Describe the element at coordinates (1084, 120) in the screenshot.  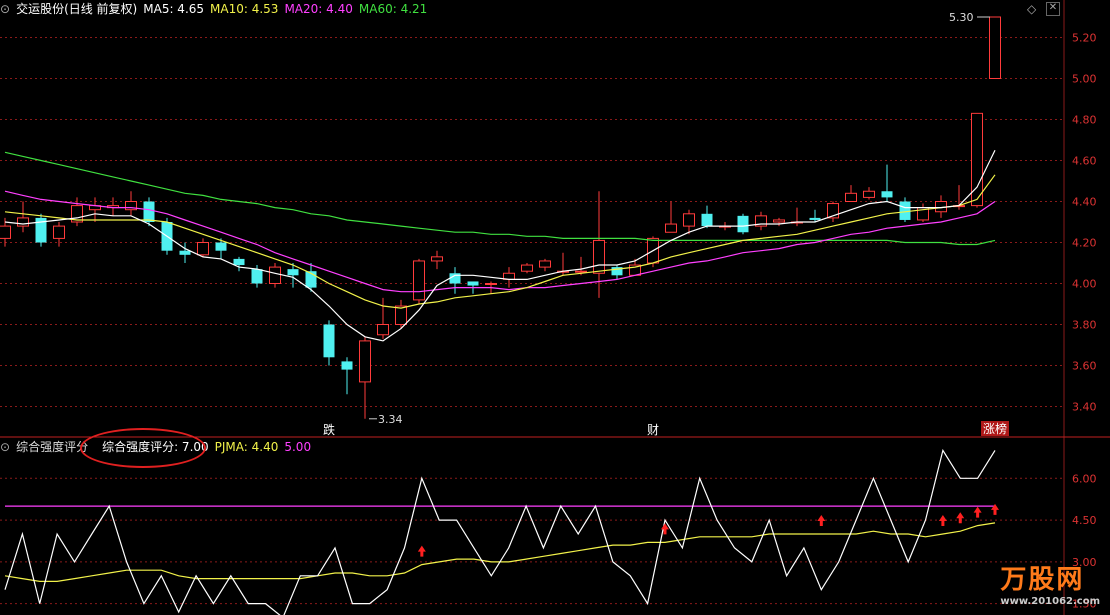
I see `price-tick-label: 4.80` at that location.